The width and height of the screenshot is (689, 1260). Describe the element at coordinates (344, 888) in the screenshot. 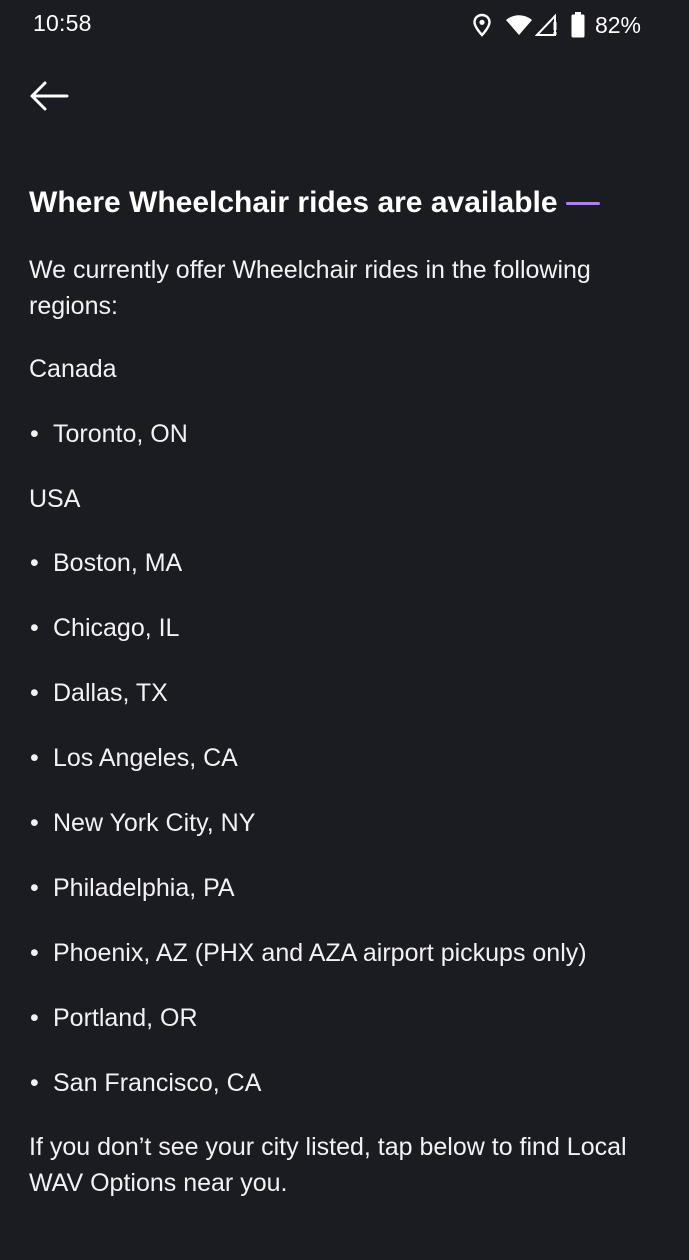

I see `list-item: • Philadelphia, PA` at that location.